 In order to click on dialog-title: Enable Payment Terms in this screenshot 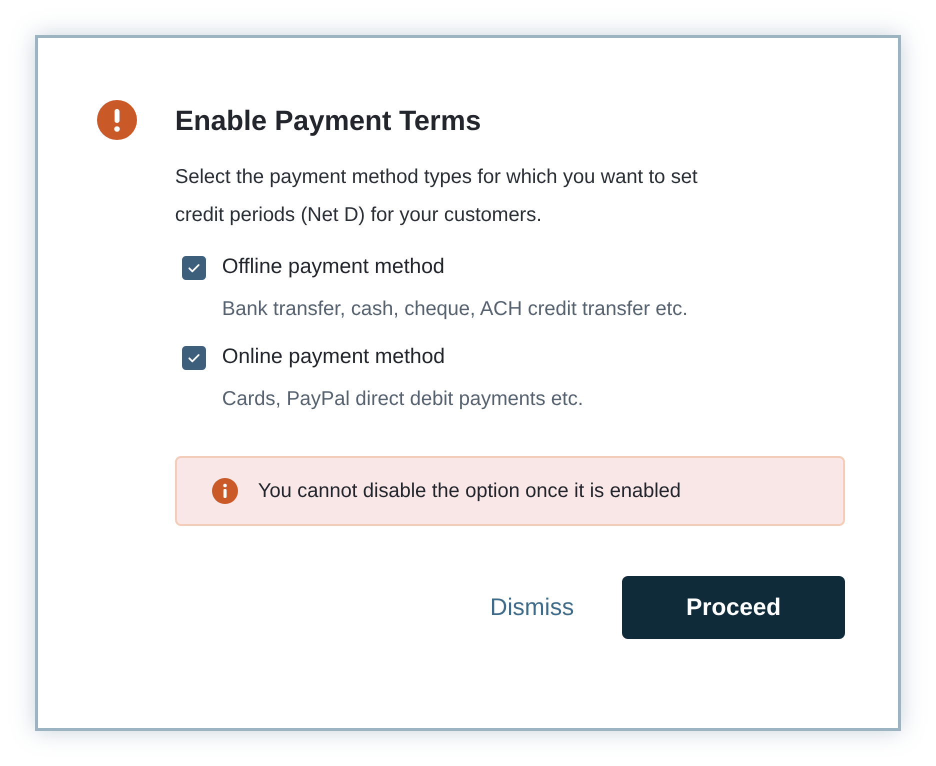, I will do `click(328, 121)`.